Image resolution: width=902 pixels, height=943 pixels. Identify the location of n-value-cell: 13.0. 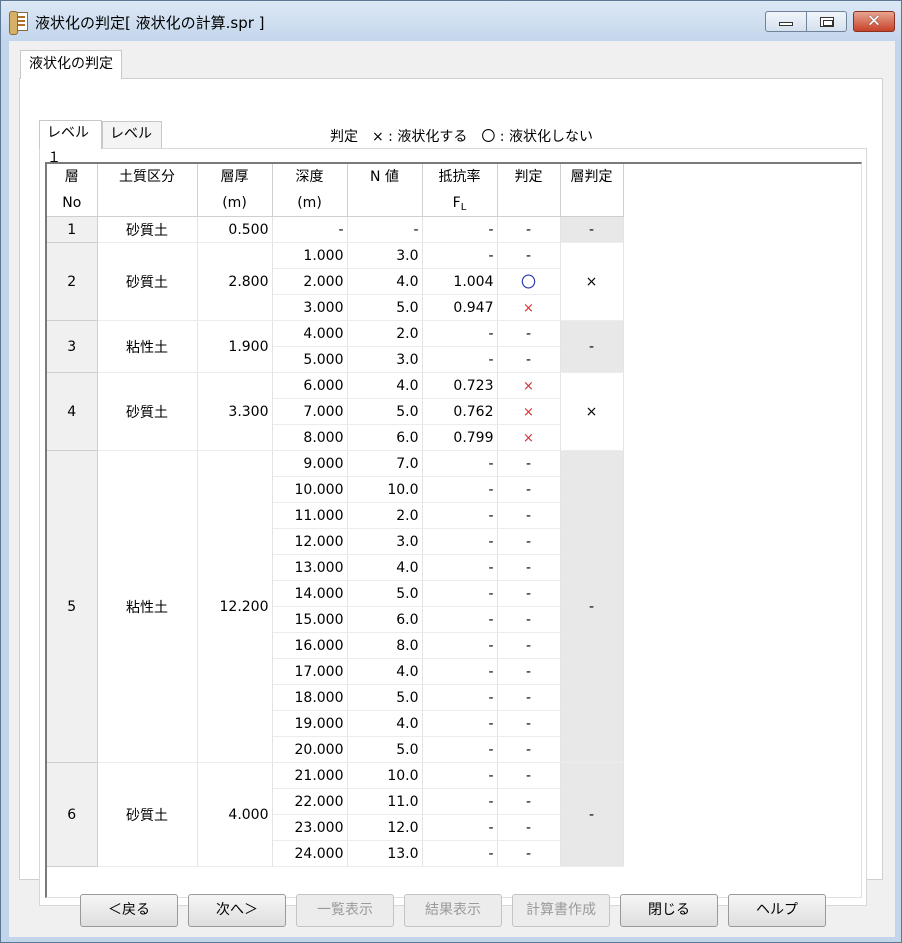
(385, 853).